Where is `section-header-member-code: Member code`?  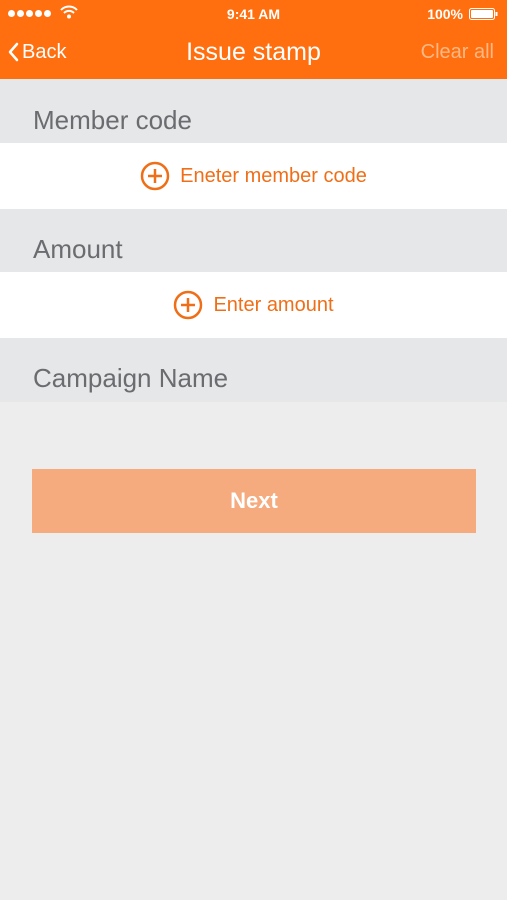
section-header-member-code: Member code is located at coordinates (253, 111).